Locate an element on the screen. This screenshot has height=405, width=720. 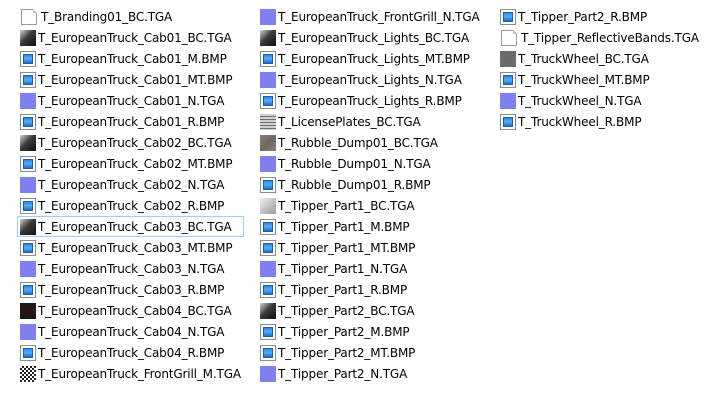
file-name-label: T_EuropeanTruck_FrontGrill_M.TGA is located at coordinates (139, 373).